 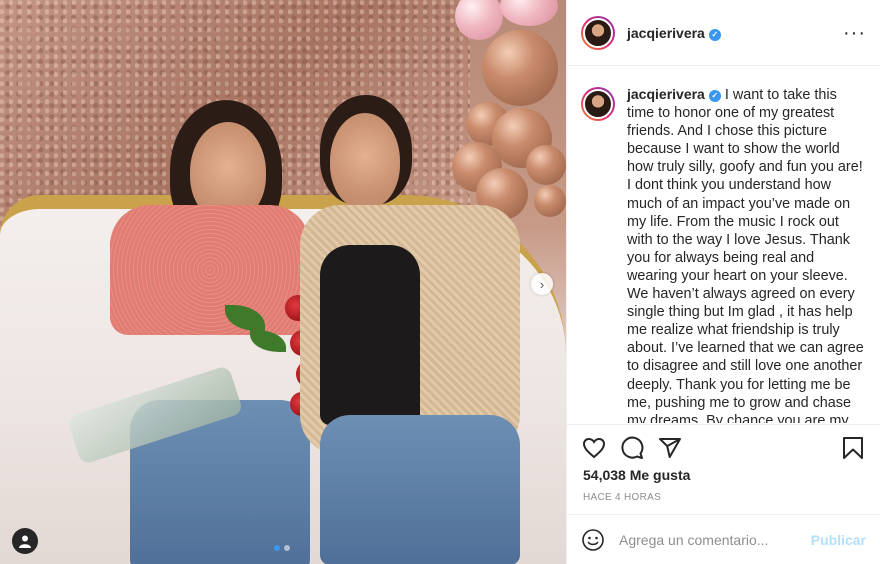 What do you see at coordinates (593, 540) in the screenshot?
I see `emoji-icon` at bounding box center [593, 540].